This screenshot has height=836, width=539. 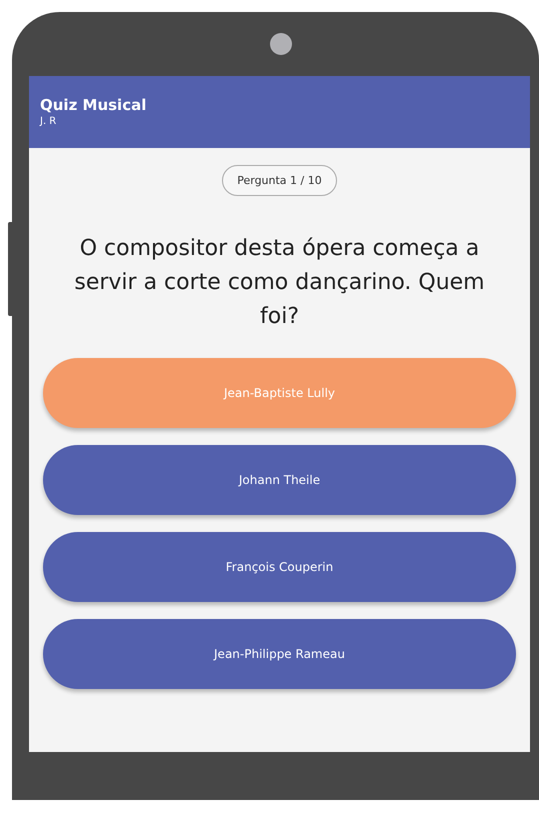 I want to click on camera-icon, so click(x=281, y=44).